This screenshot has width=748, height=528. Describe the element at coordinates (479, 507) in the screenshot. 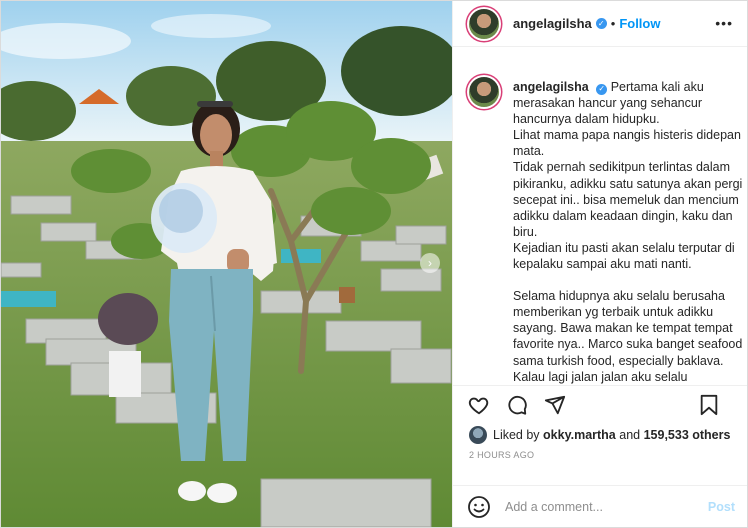

I see `smiley-icon` at that location.